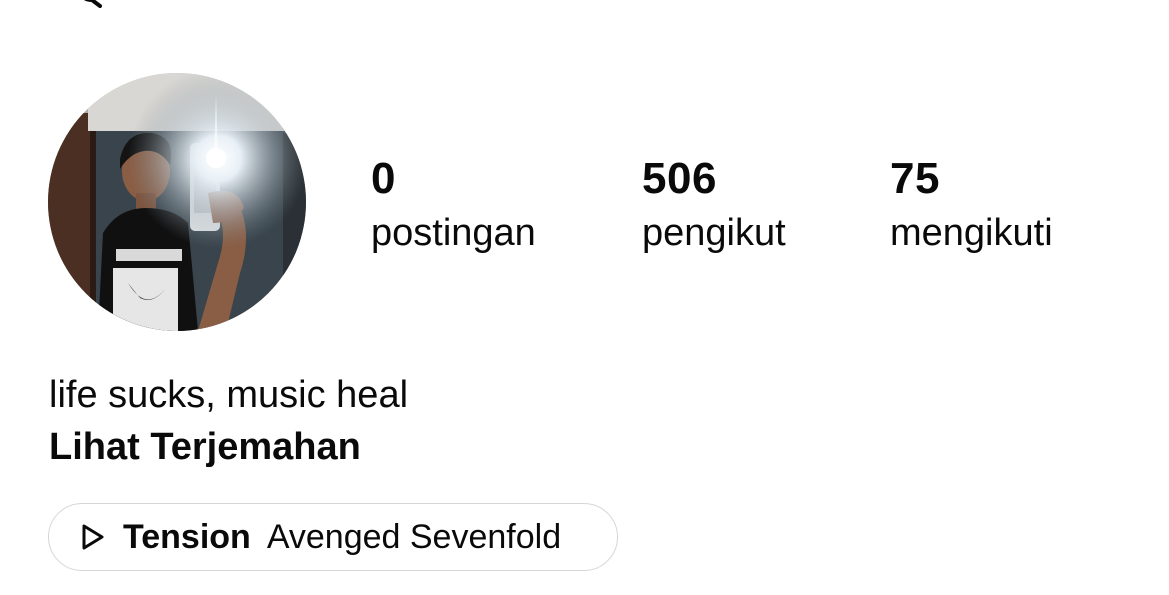 This screenshot has height=595, width=1169. I want to click on music-song-title: Tension, so click(187, 536).